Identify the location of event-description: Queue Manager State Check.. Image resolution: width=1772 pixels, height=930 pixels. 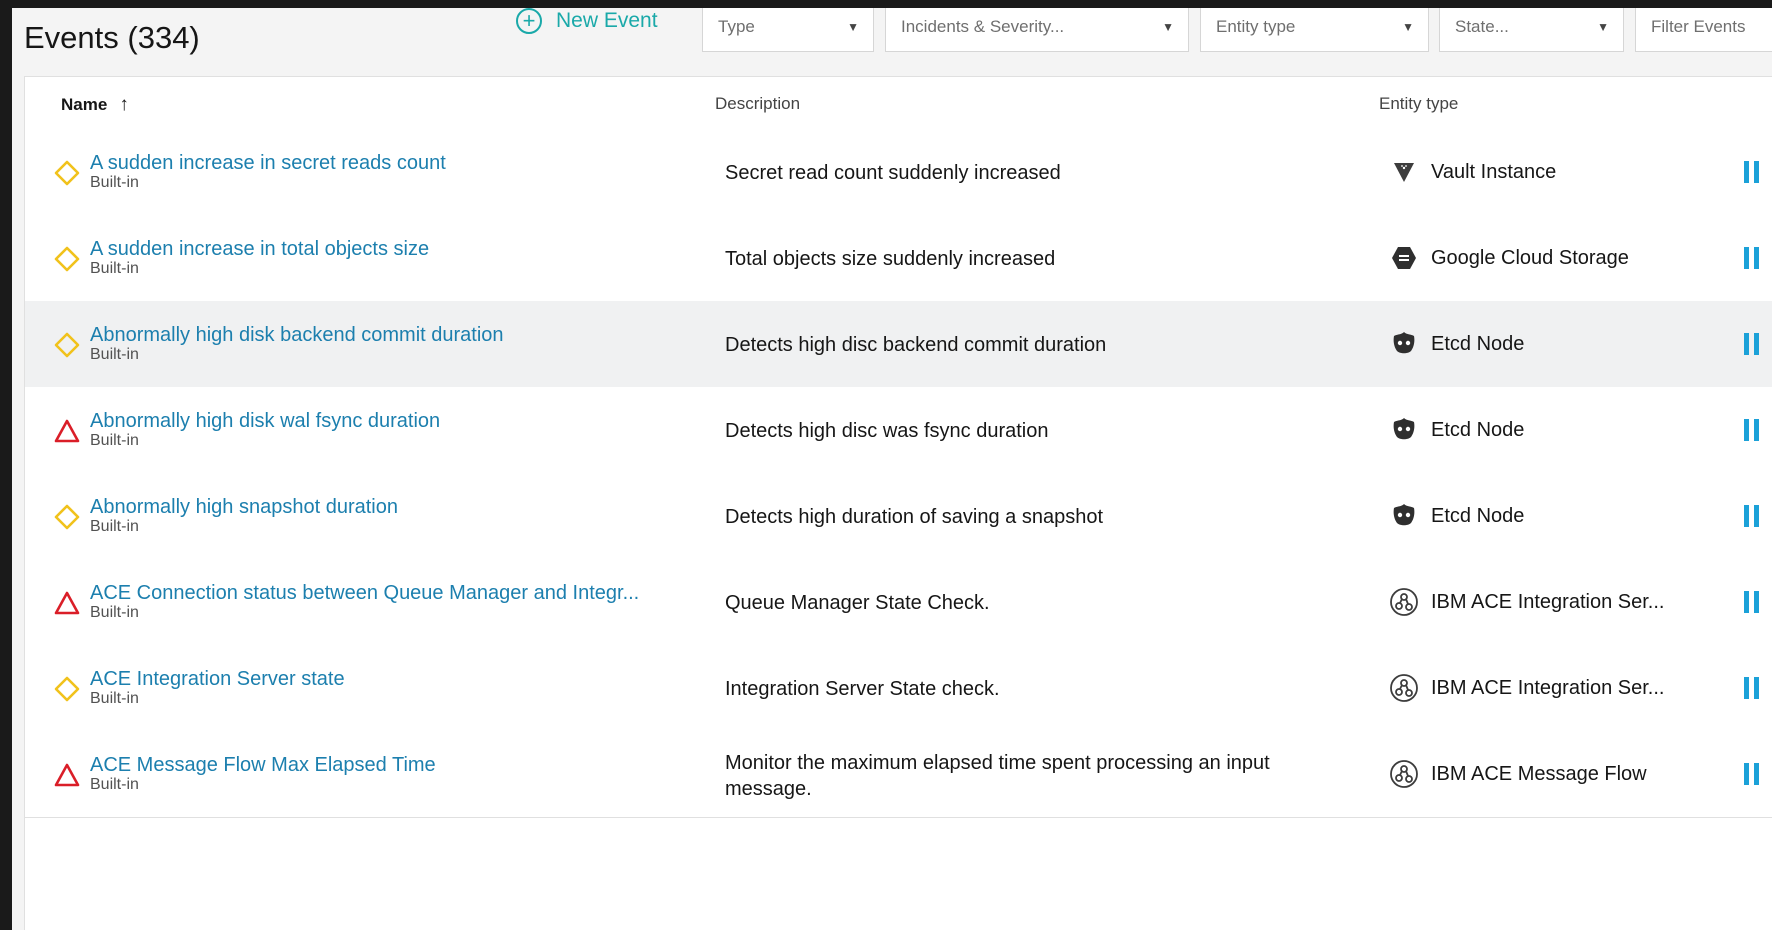
(857, 603).